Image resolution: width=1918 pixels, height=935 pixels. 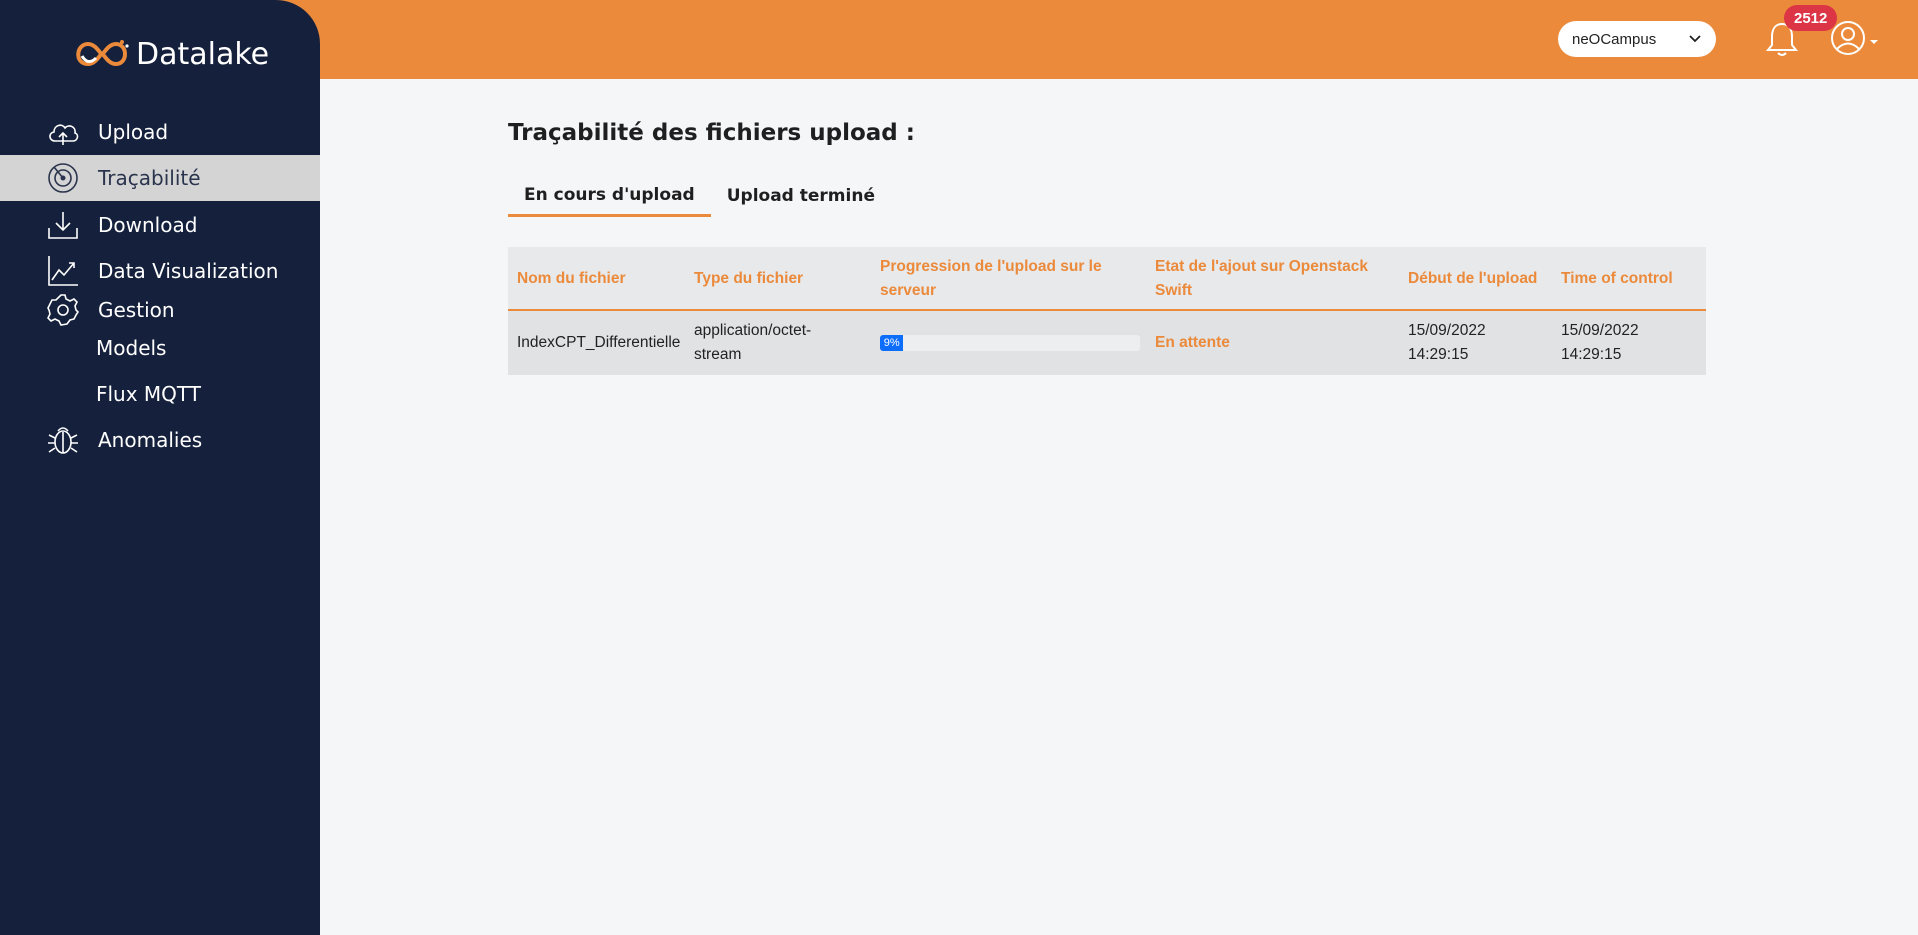 I want to click on column-header: Début de l'upload, so click(x=1473, y=278).